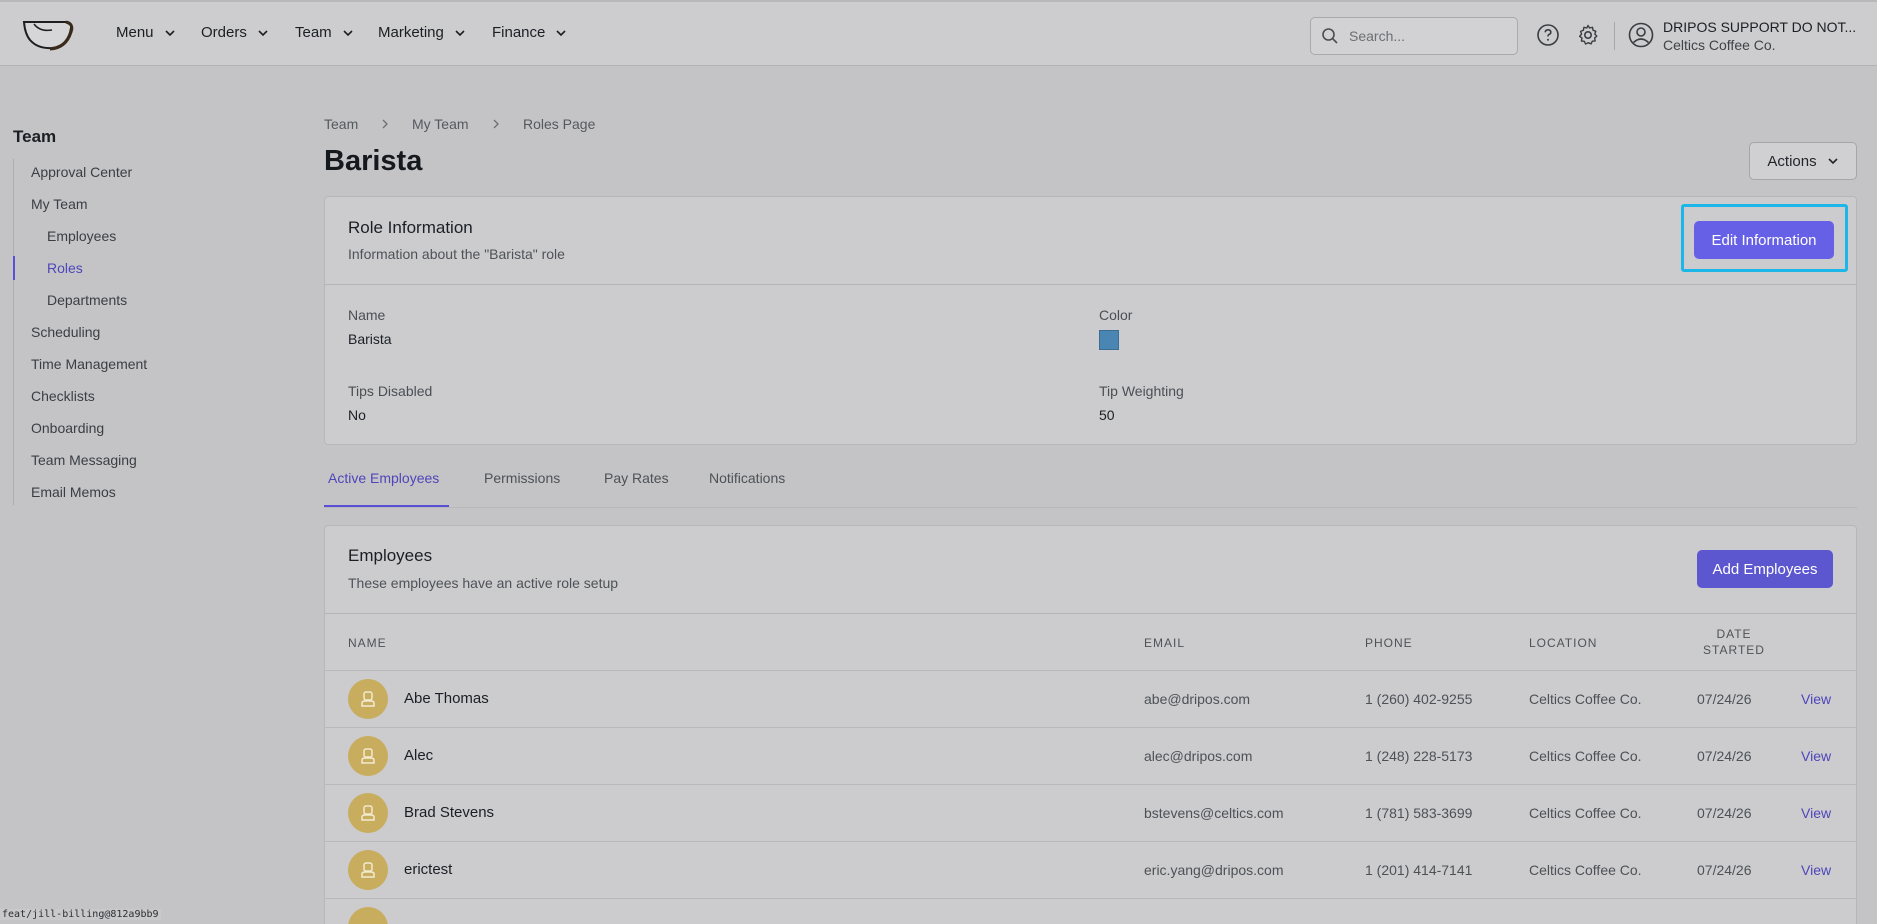  What do you see at coordinates (67, 428) in the screenshot?
I see `sidebar-item-onboarding: Onboarding` at bounding box center [67, 428].